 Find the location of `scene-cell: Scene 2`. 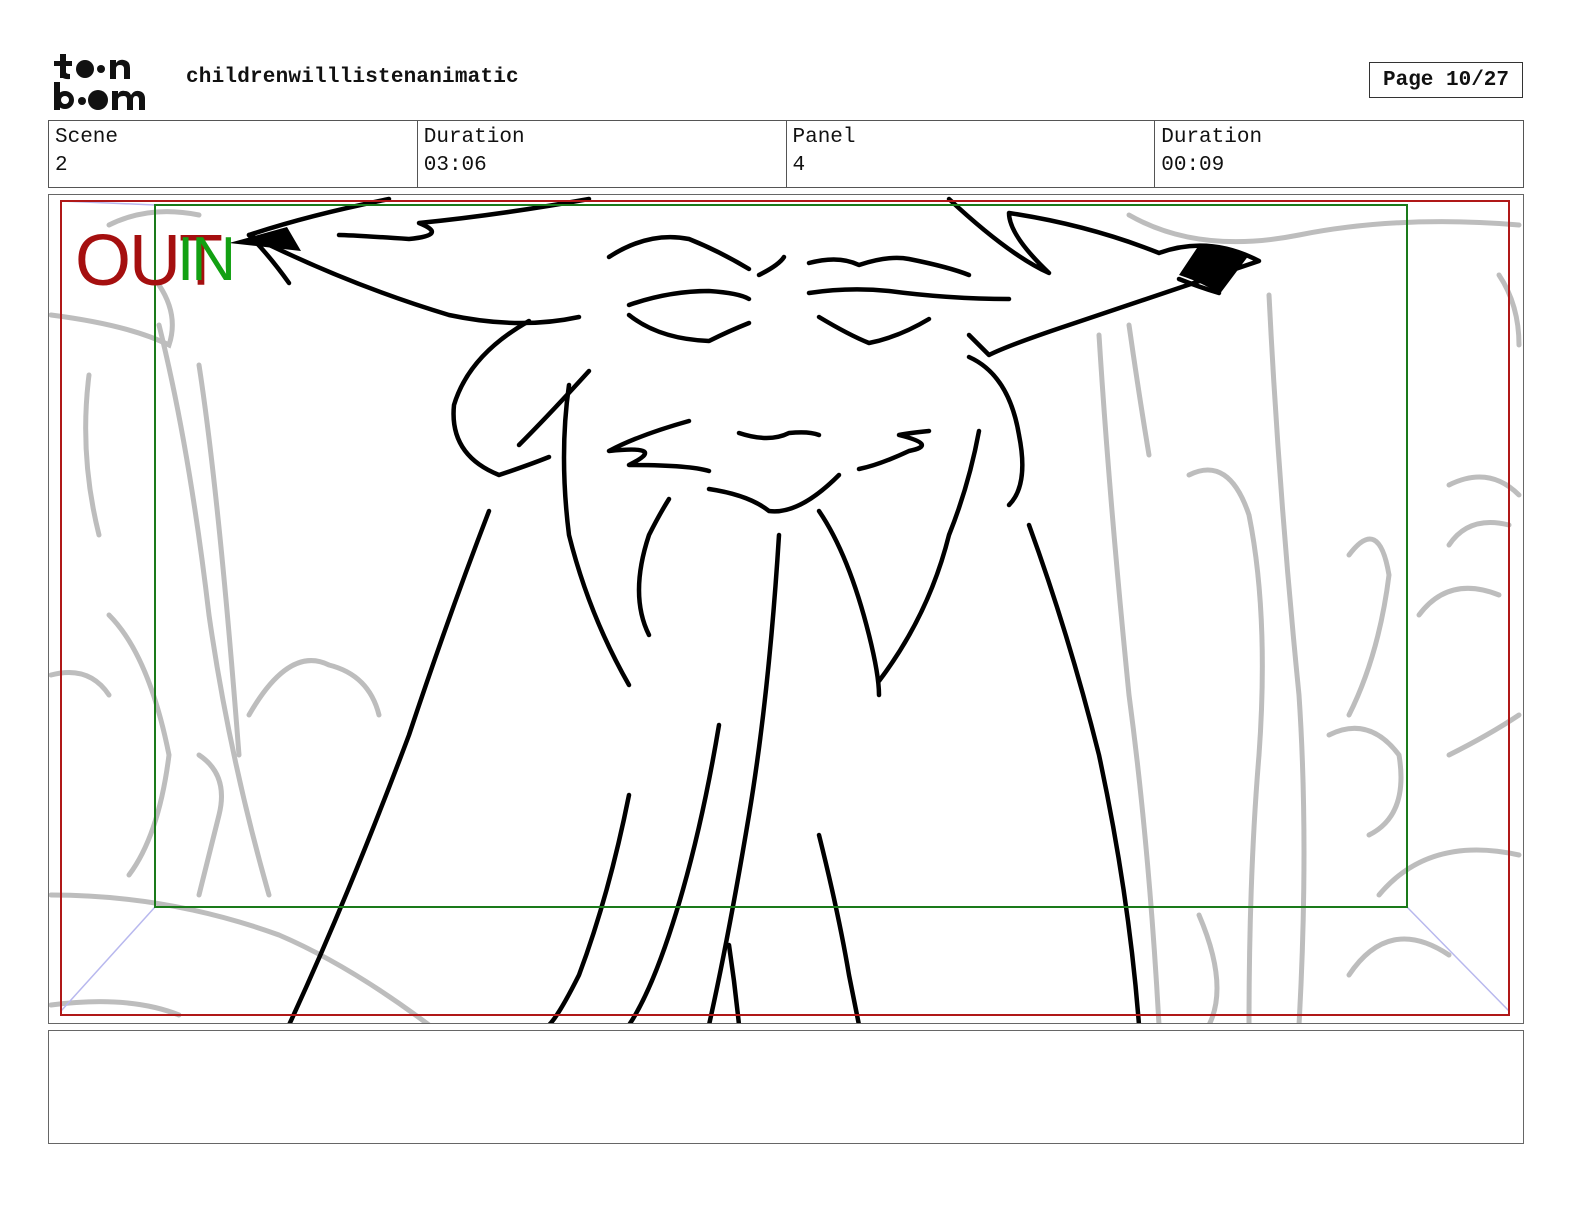

scene-cell: Scene 2 is located at coordinates (233, 154).